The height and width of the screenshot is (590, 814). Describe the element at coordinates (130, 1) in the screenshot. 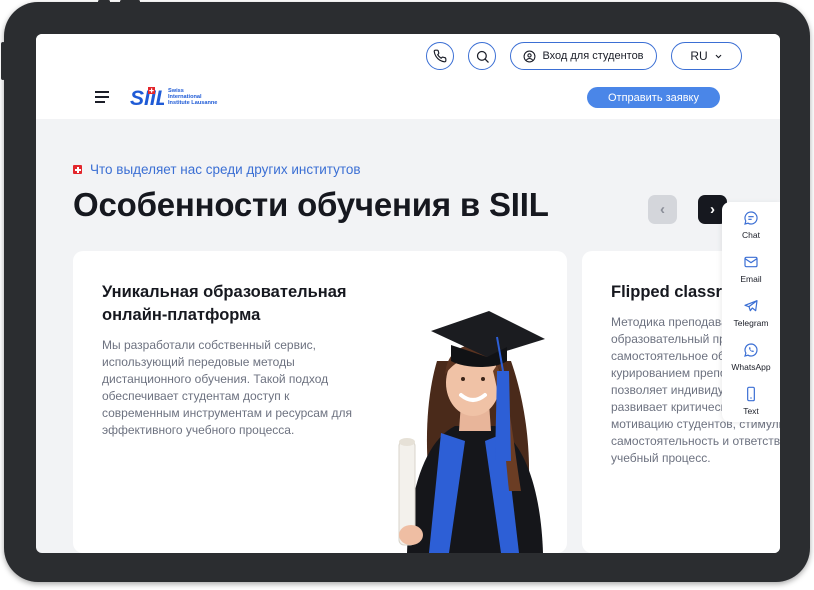

I see `tablet-top-button-right` at that location.